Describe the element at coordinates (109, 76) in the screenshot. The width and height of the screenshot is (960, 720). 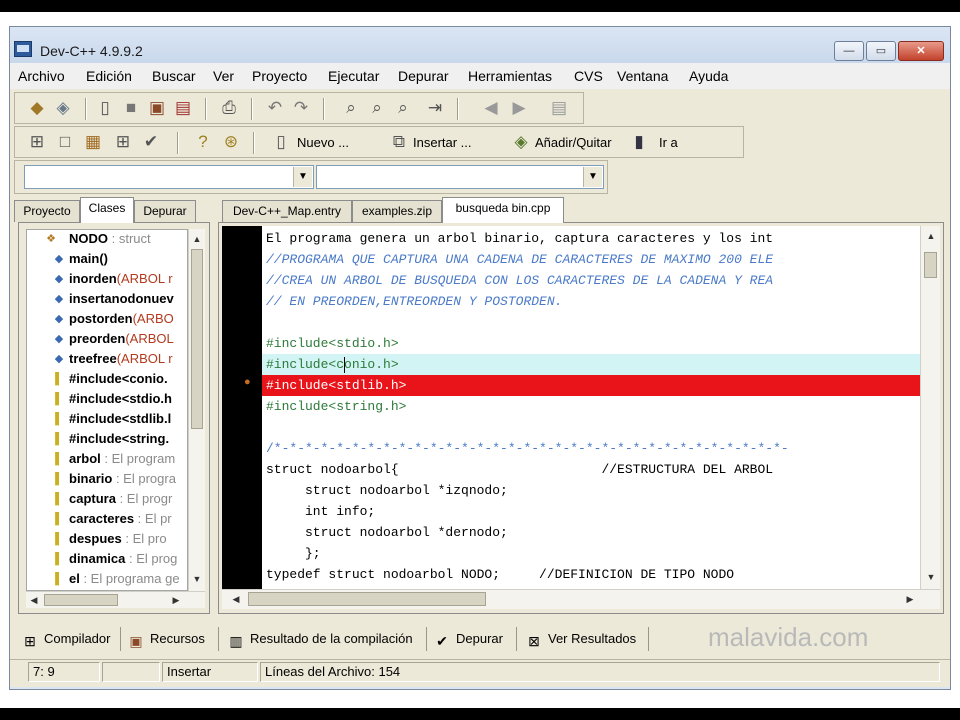
I see `menu-edicion: Edición` at that location.